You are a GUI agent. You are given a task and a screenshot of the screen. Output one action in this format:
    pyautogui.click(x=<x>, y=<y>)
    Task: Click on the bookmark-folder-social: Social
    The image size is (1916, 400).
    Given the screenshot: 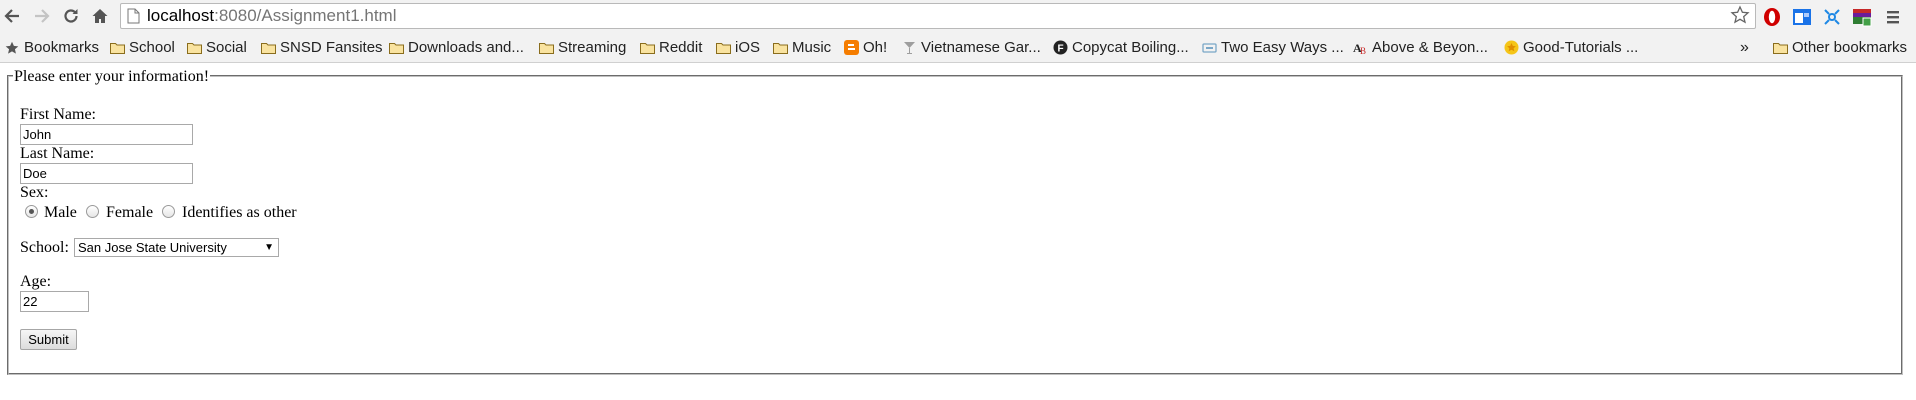 What is the action you would take?
    pyautogui.click(x=216, y=47)
    